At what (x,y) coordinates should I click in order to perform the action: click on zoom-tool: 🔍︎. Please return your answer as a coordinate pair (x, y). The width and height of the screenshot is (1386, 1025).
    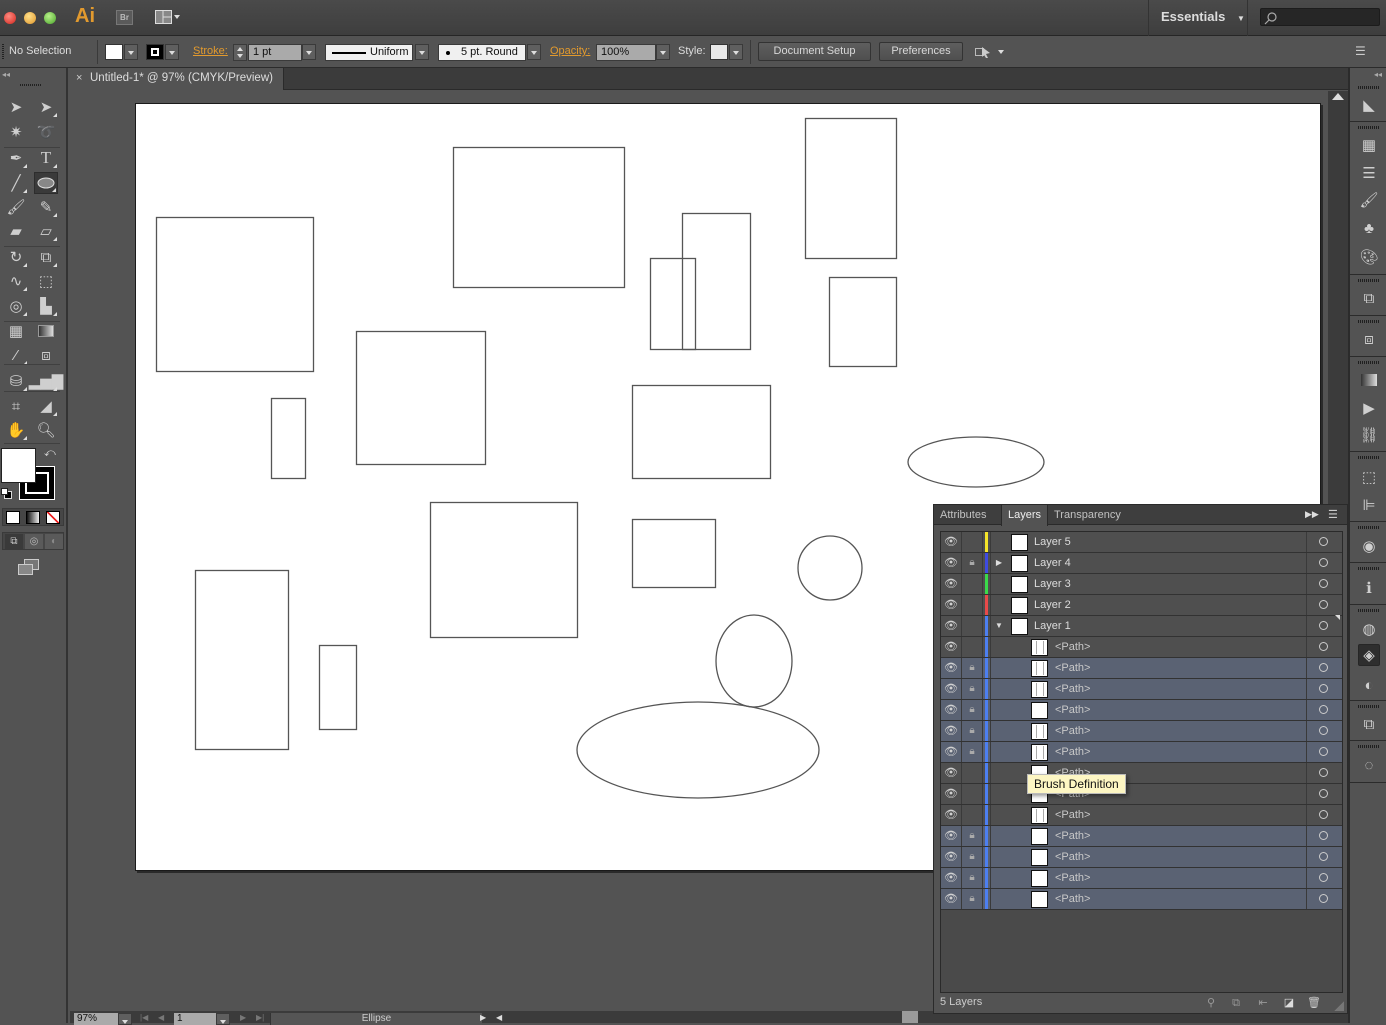
    Looking at the image, I should click on (46, 430).